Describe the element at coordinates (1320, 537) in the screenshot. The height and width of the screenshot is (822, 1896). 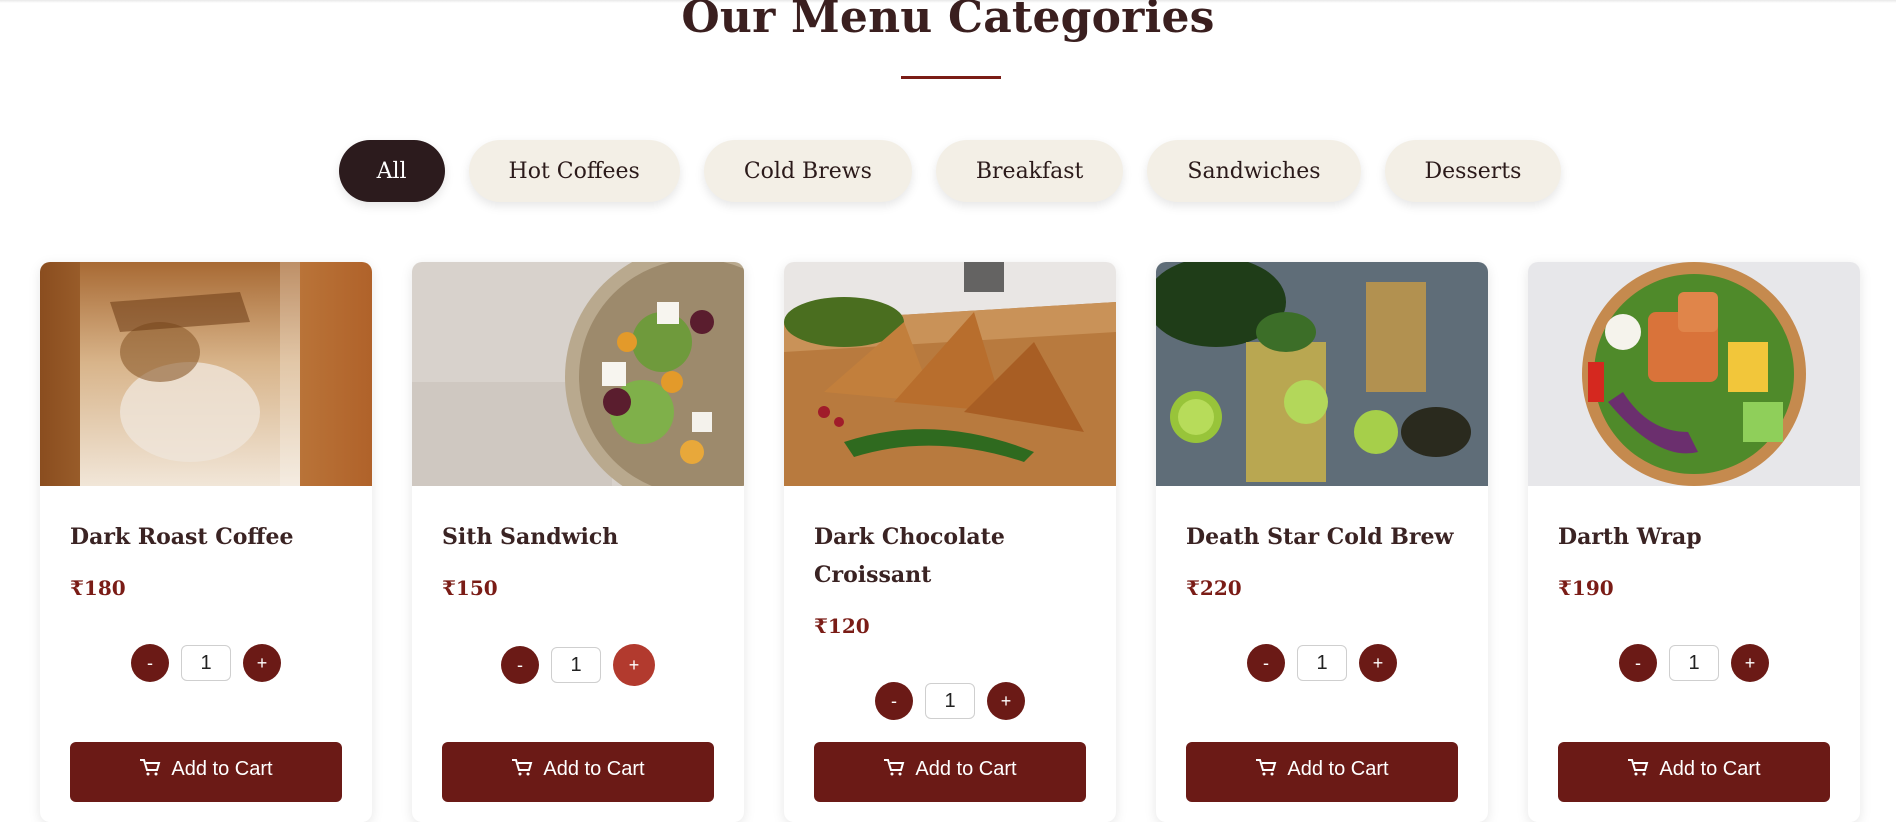
I see `item-name: Death Star Cold Brew` at that location.